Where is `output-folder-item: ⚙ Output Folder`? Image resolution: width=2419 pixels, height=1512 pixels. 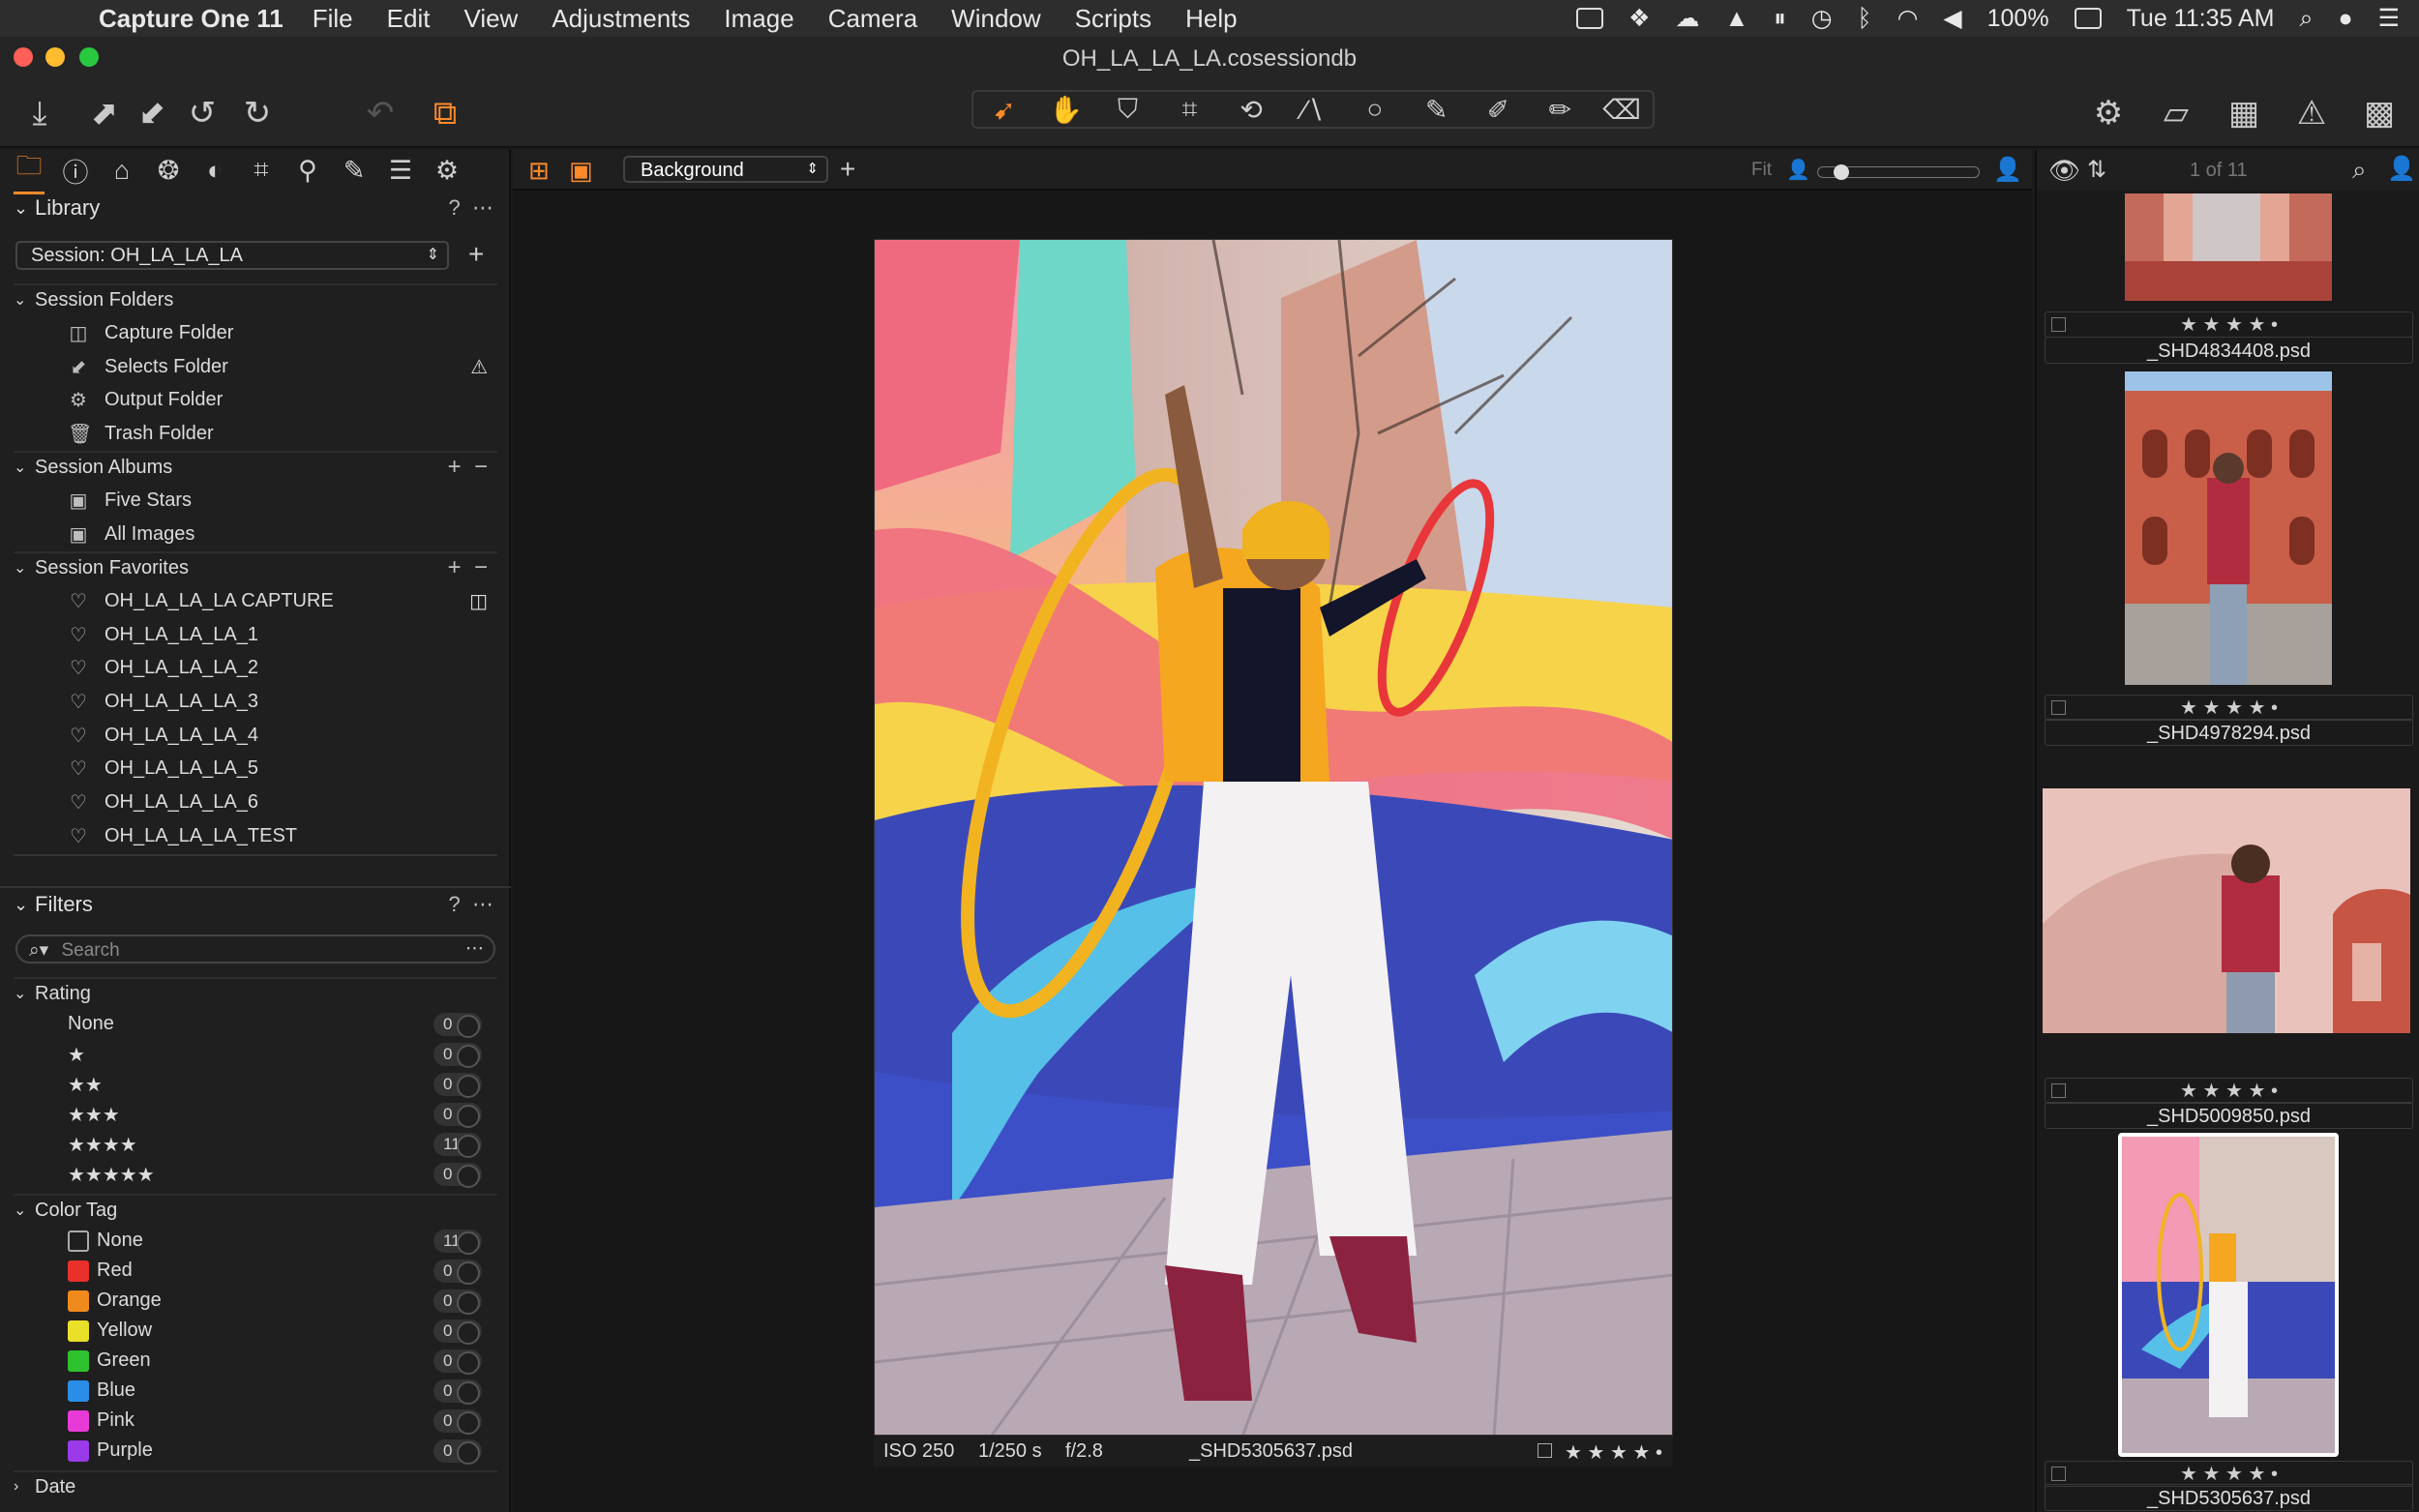
output-folder-item: ⚙ Output Folder is located at coordinates (255, 399).